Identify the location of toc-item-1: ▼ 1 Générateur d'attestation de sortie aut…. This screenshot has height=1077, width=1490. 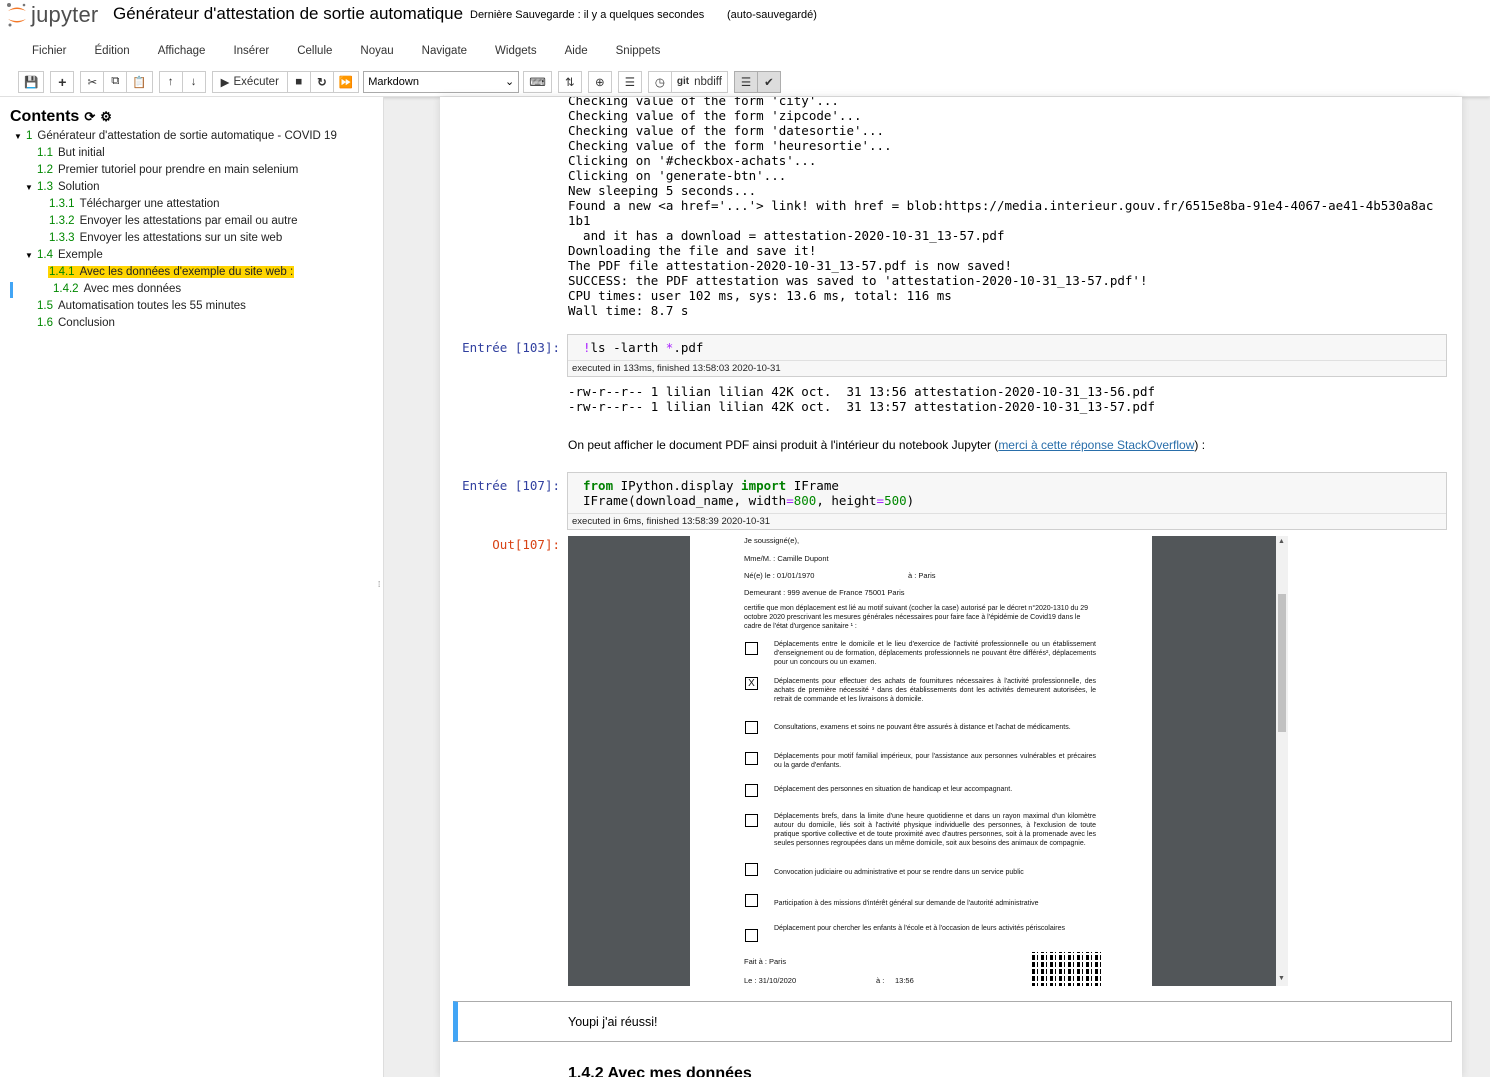
(175, 136).